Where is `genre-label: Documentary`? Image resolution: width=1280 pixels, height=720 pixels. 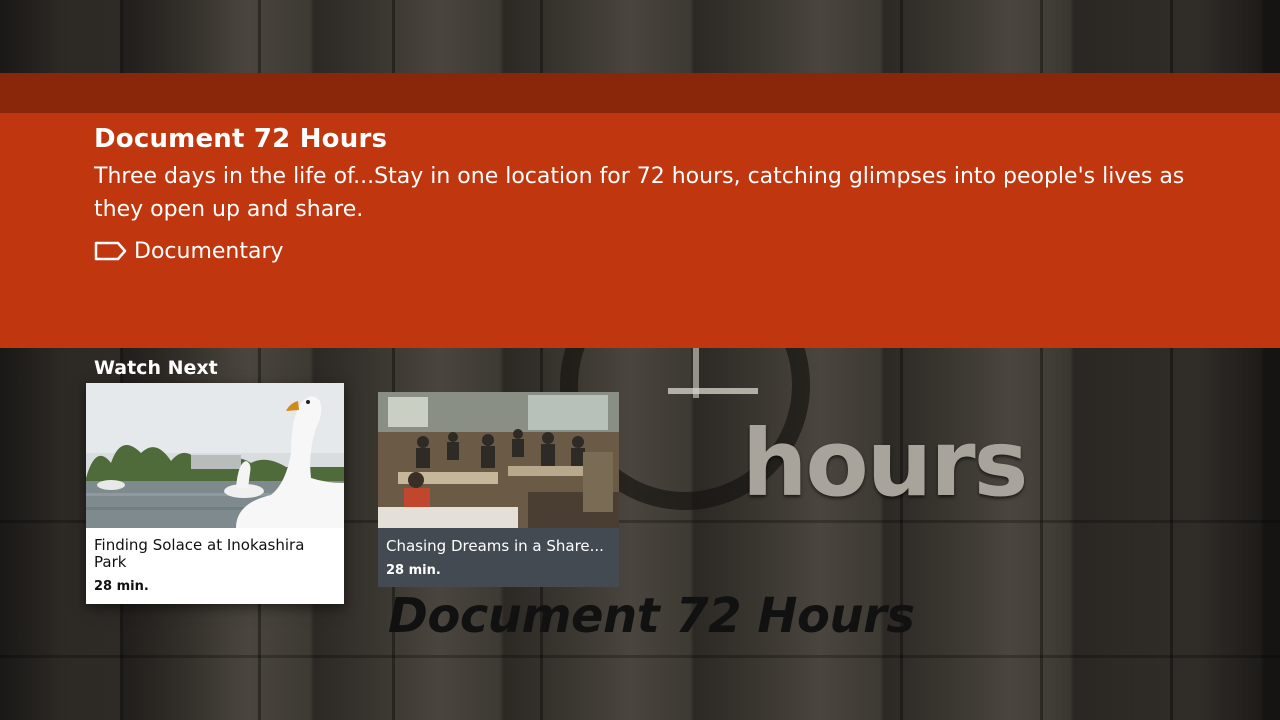
genre-label: Documentary is located at coordinates (209, 251).